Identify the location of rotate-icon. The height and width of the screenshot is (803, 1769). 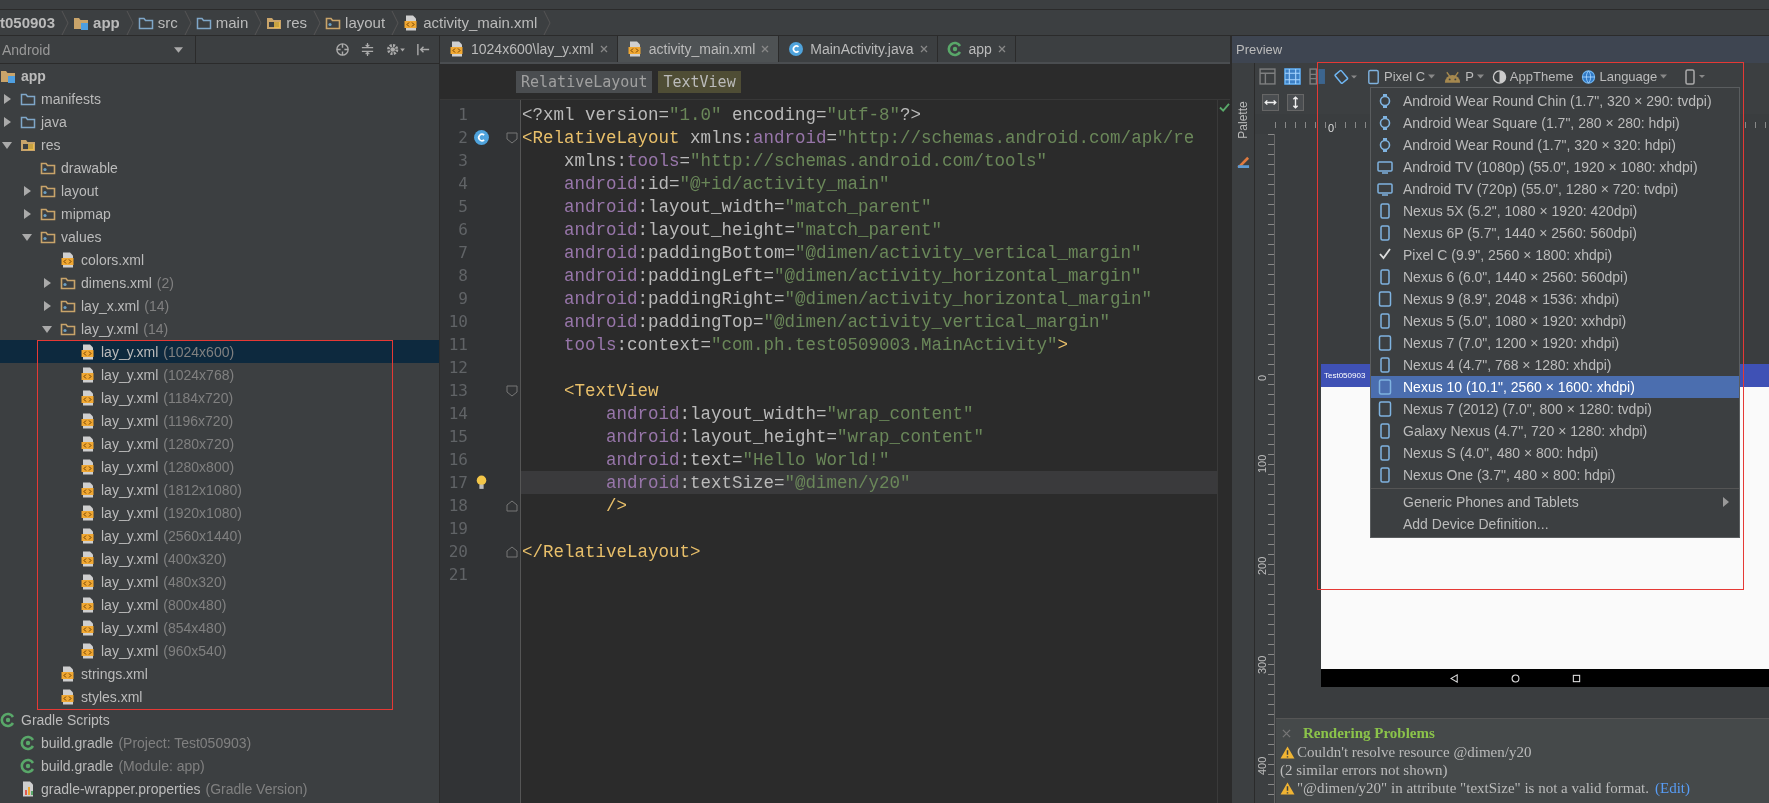
(1346, 76).